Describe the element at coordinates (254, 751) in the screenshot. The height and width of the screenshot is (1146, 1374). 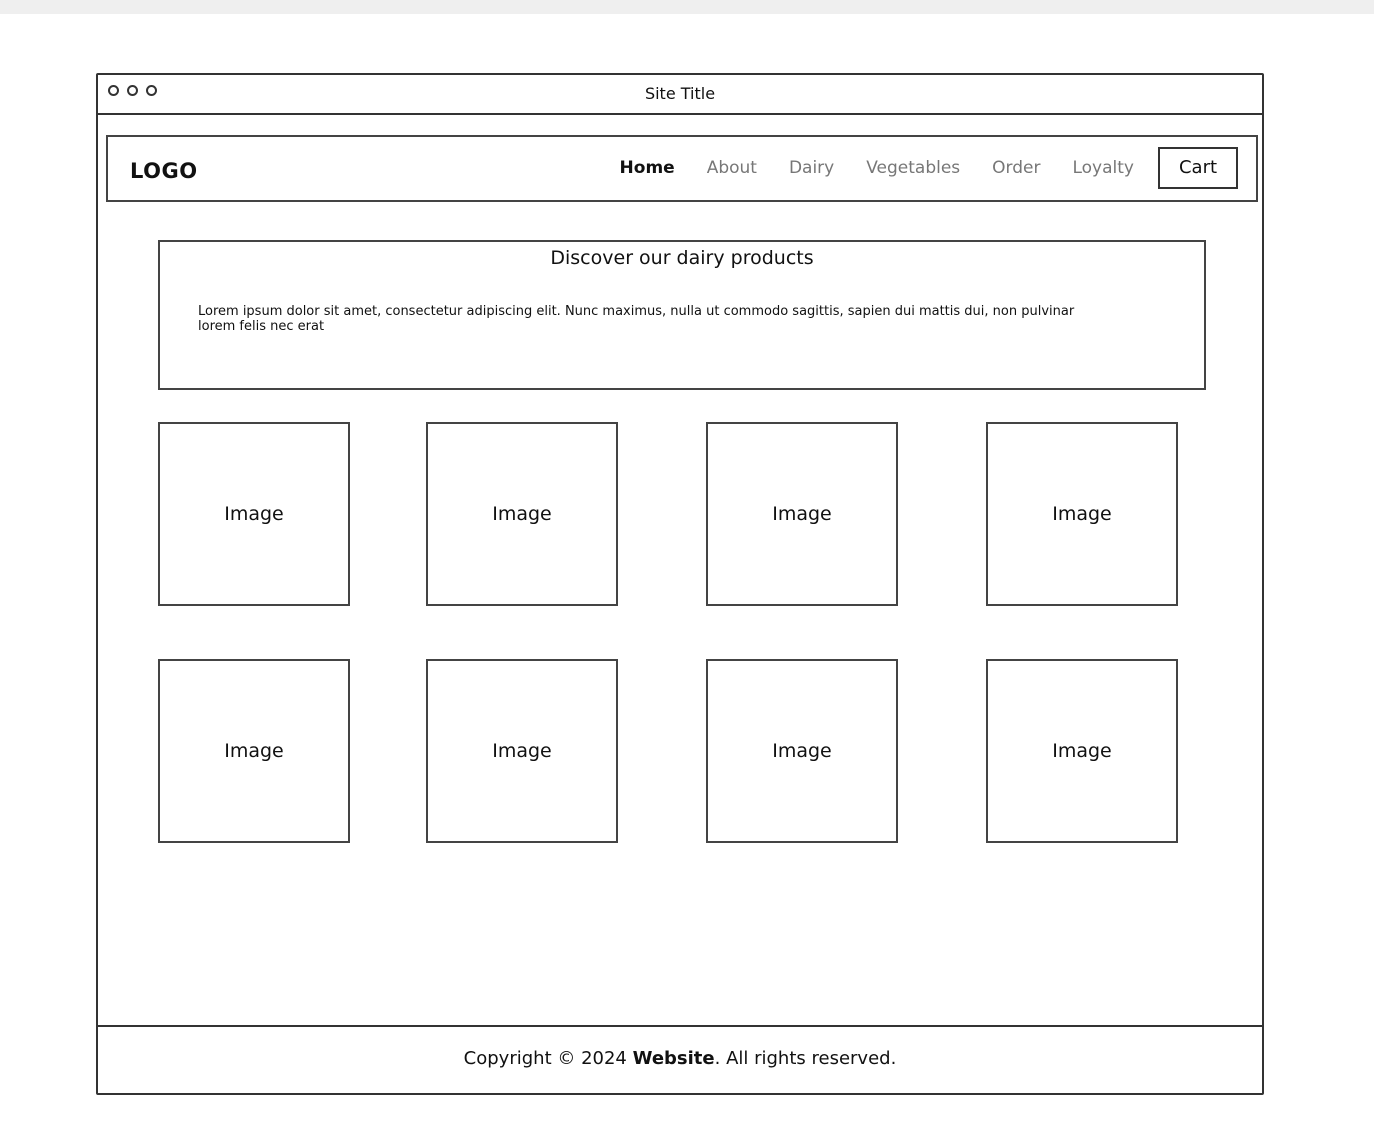
I see `image-placeholder-5: Image` at that location.